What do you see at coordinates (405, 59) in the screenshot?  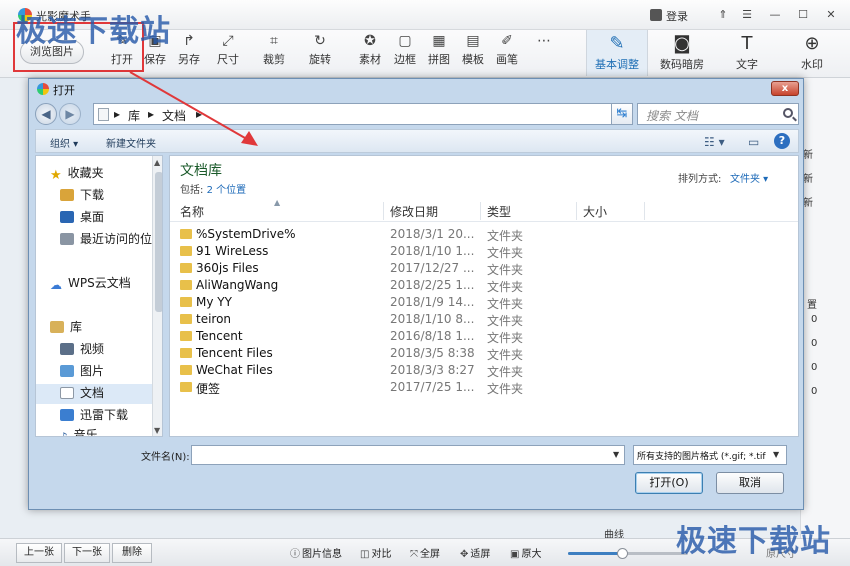 I see `tool-label: 边框` at bounding box center [405, 59].